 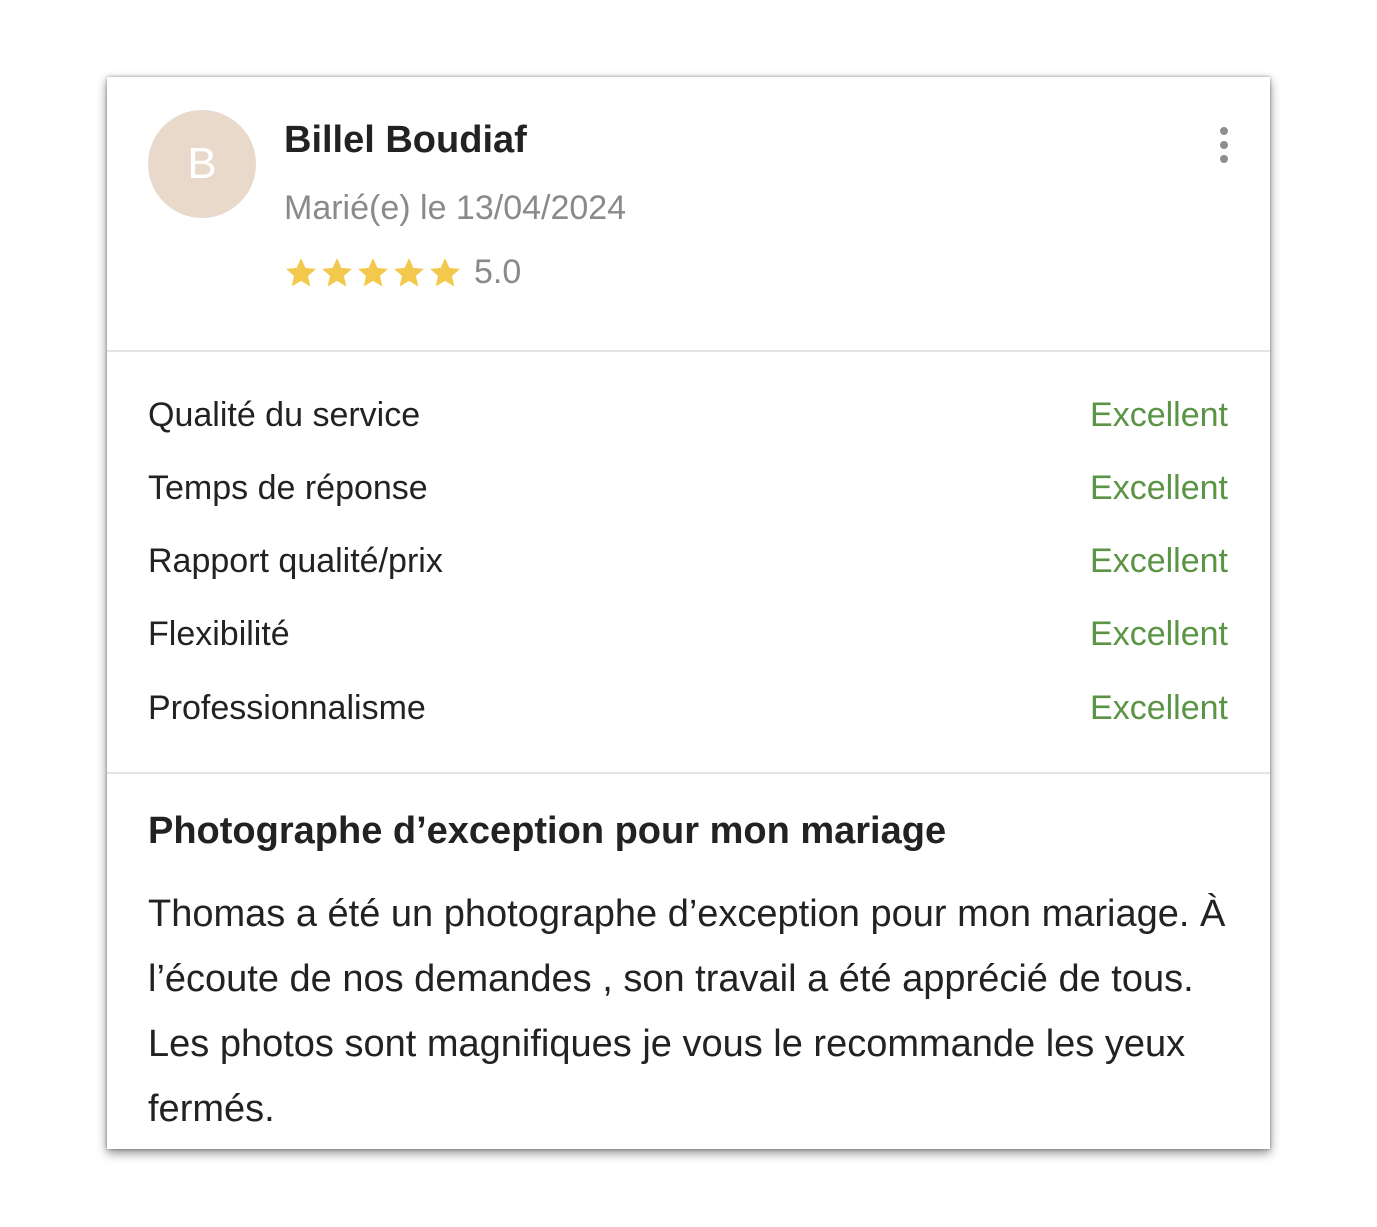 I want to click on more-vertical-icon, so click(x=1224, y=145).